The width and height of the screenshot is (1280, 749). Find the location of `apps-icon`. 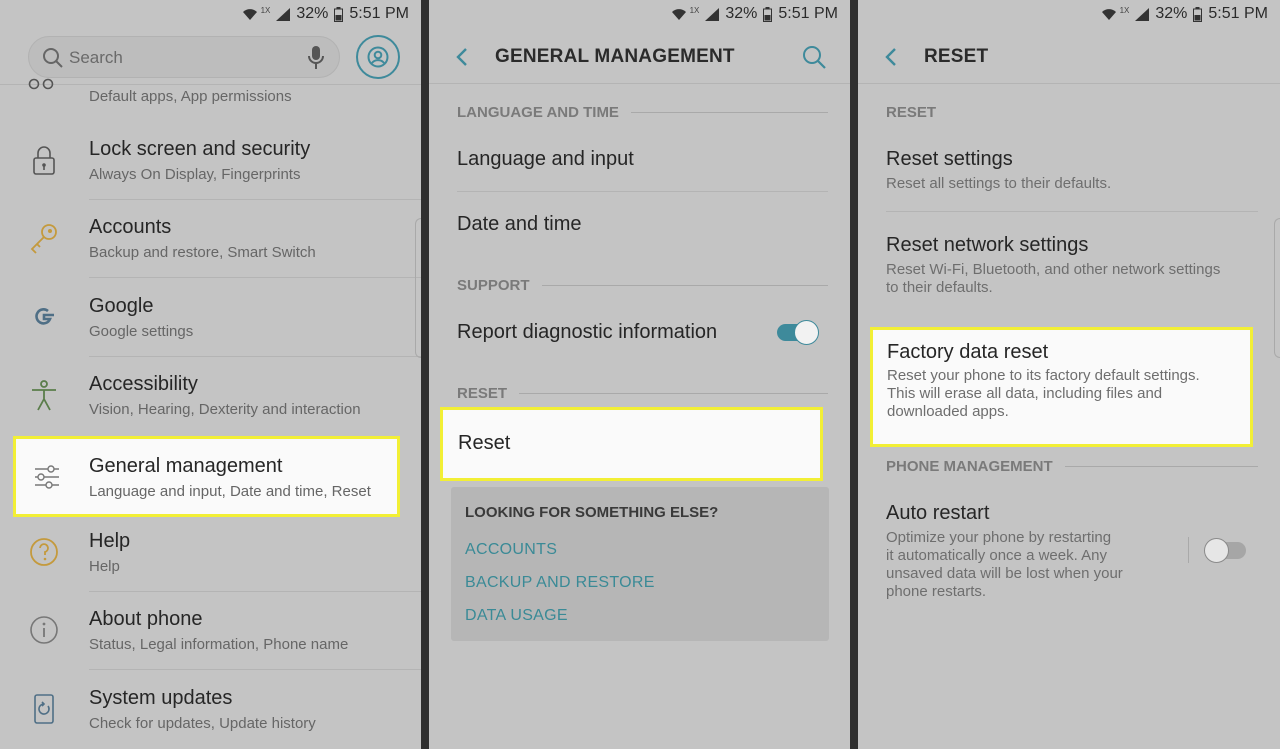

apps-icon is located at coordinates (44, 86).